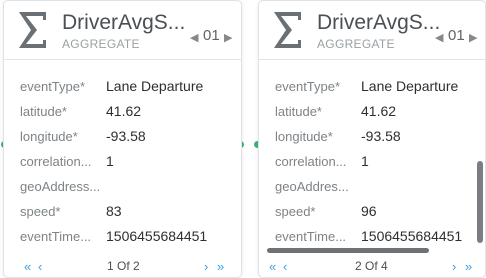 This screenshot has width=486, height=278. I want to click on page-indicator: 1 Of 2, so click(123, 266).